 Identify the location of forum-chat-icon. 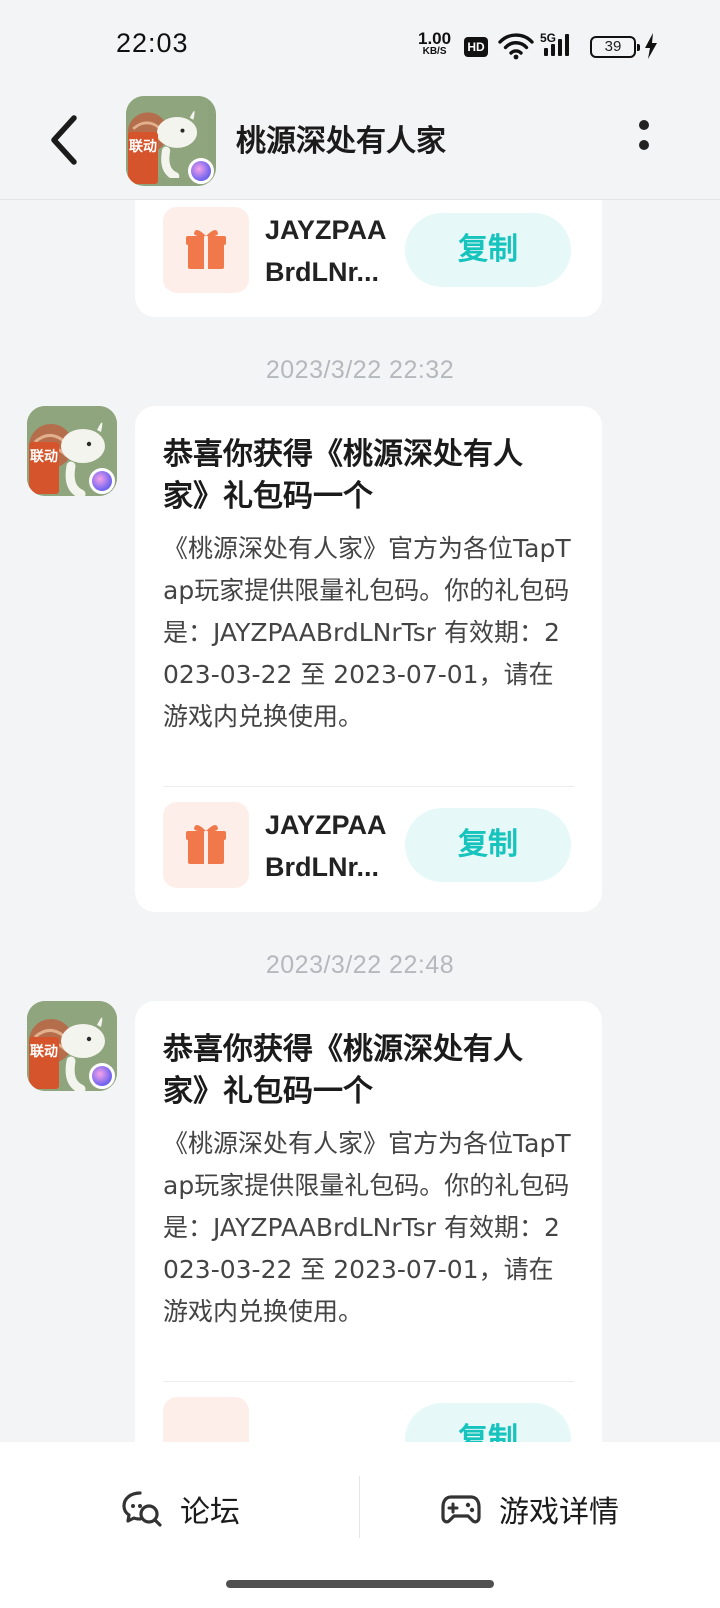
(142, 1509).